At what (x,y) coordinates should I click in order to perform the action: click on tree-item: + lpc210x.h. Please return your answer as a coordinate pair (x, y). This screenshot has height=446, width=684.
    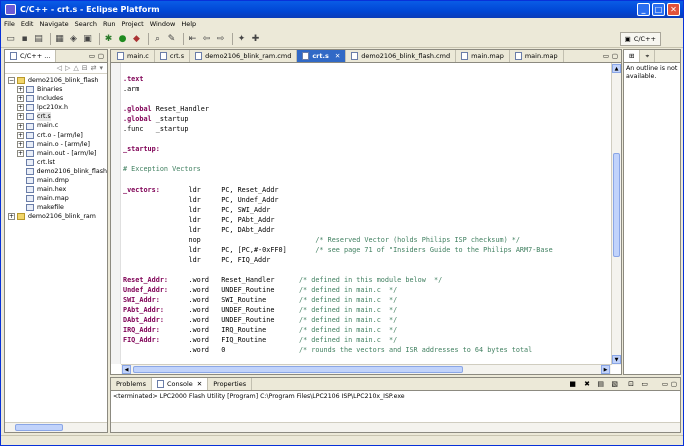
    Looking at the image, I should click on (56, 107).